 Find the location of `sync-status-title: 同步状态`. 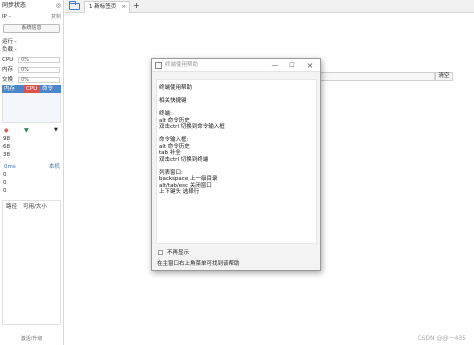

sync-status-title: 同步状态 is located at coordinates (14, 5).